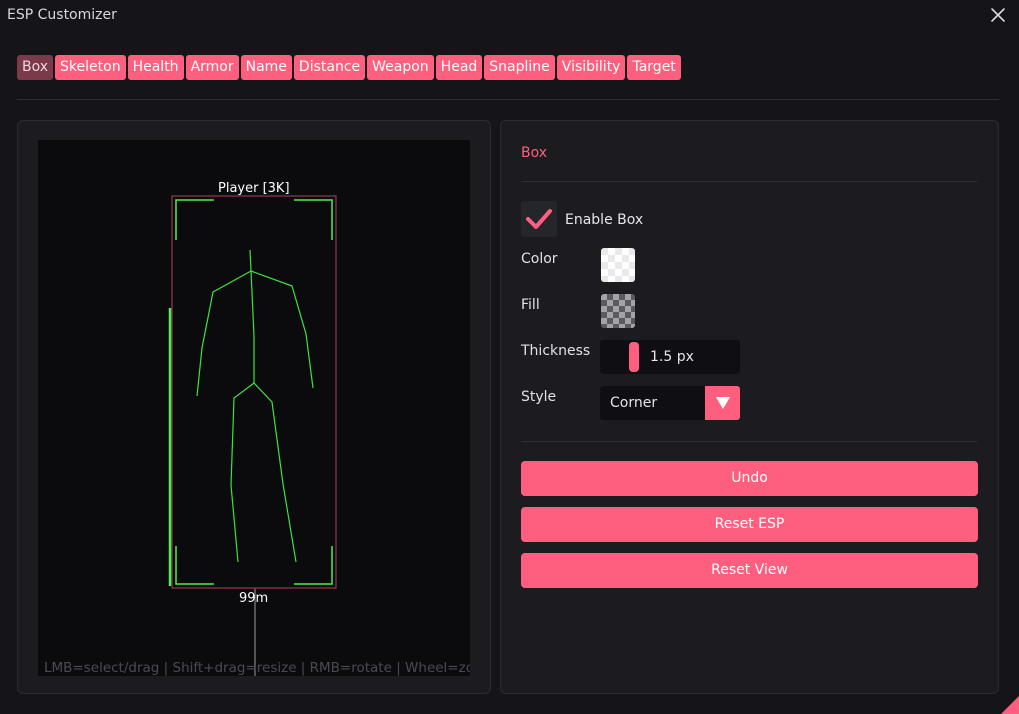  I want to click on style-label: Style, so click(539, 397).